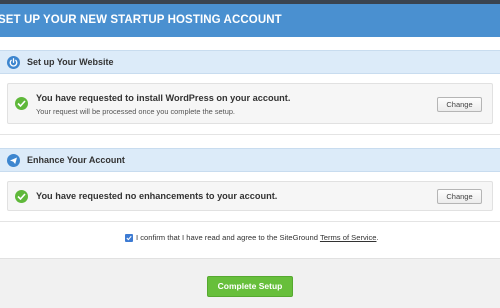 The image size is (500, 308). What do you see at coordinates (70, 62) in the screenshot?
I see `section-title-website: Set up Your Website` at bounding box center [70, 62].